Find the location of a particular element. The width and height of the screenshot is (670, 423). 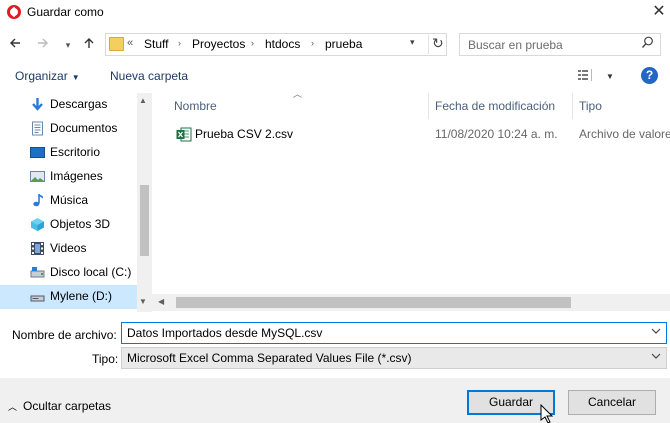

breadcrumb-overflow: « is located at coordinates (130, 43).